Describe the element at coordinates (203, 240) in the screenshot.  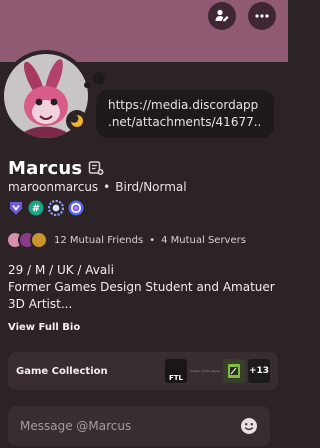
I see `mutual-servers-count: 4 Mutual Servers` at that location.